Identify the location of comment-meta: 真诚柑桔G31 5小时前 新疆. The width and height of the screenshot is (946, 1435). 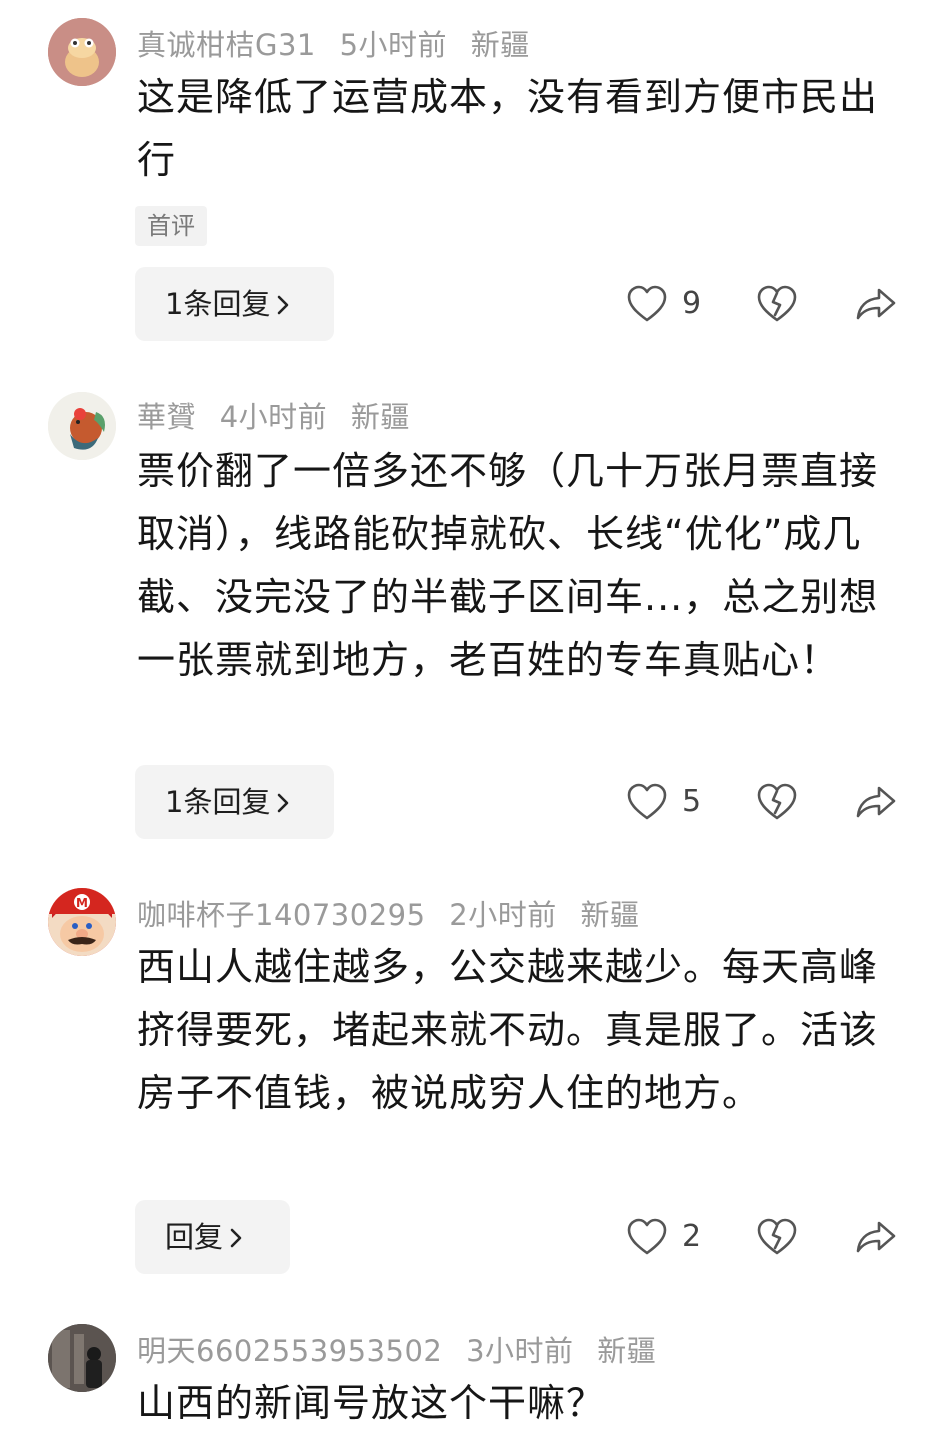
(340, 43).